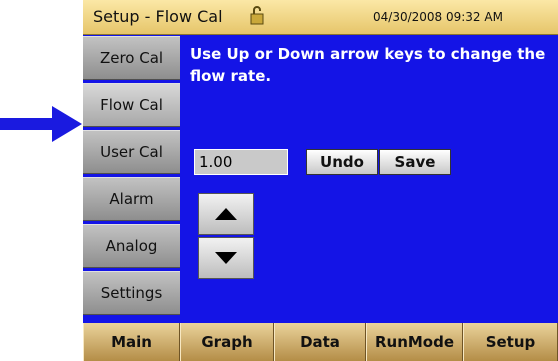  What do you see at coordinates (131, 199) in the screenshot?
I see `sidebar-item-alarm: Alarm` at bounding box center [131, 199].